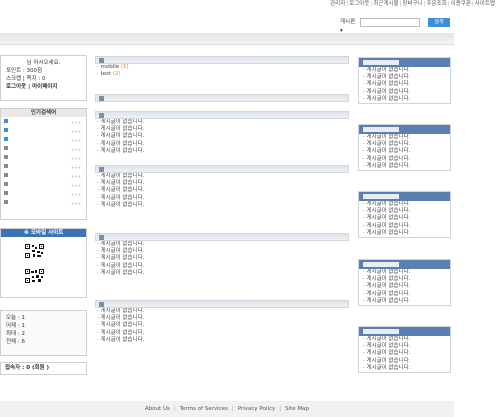 The image size is (500, 417). I want to click on footer-sitemap: Site Map, so click(297, 409).